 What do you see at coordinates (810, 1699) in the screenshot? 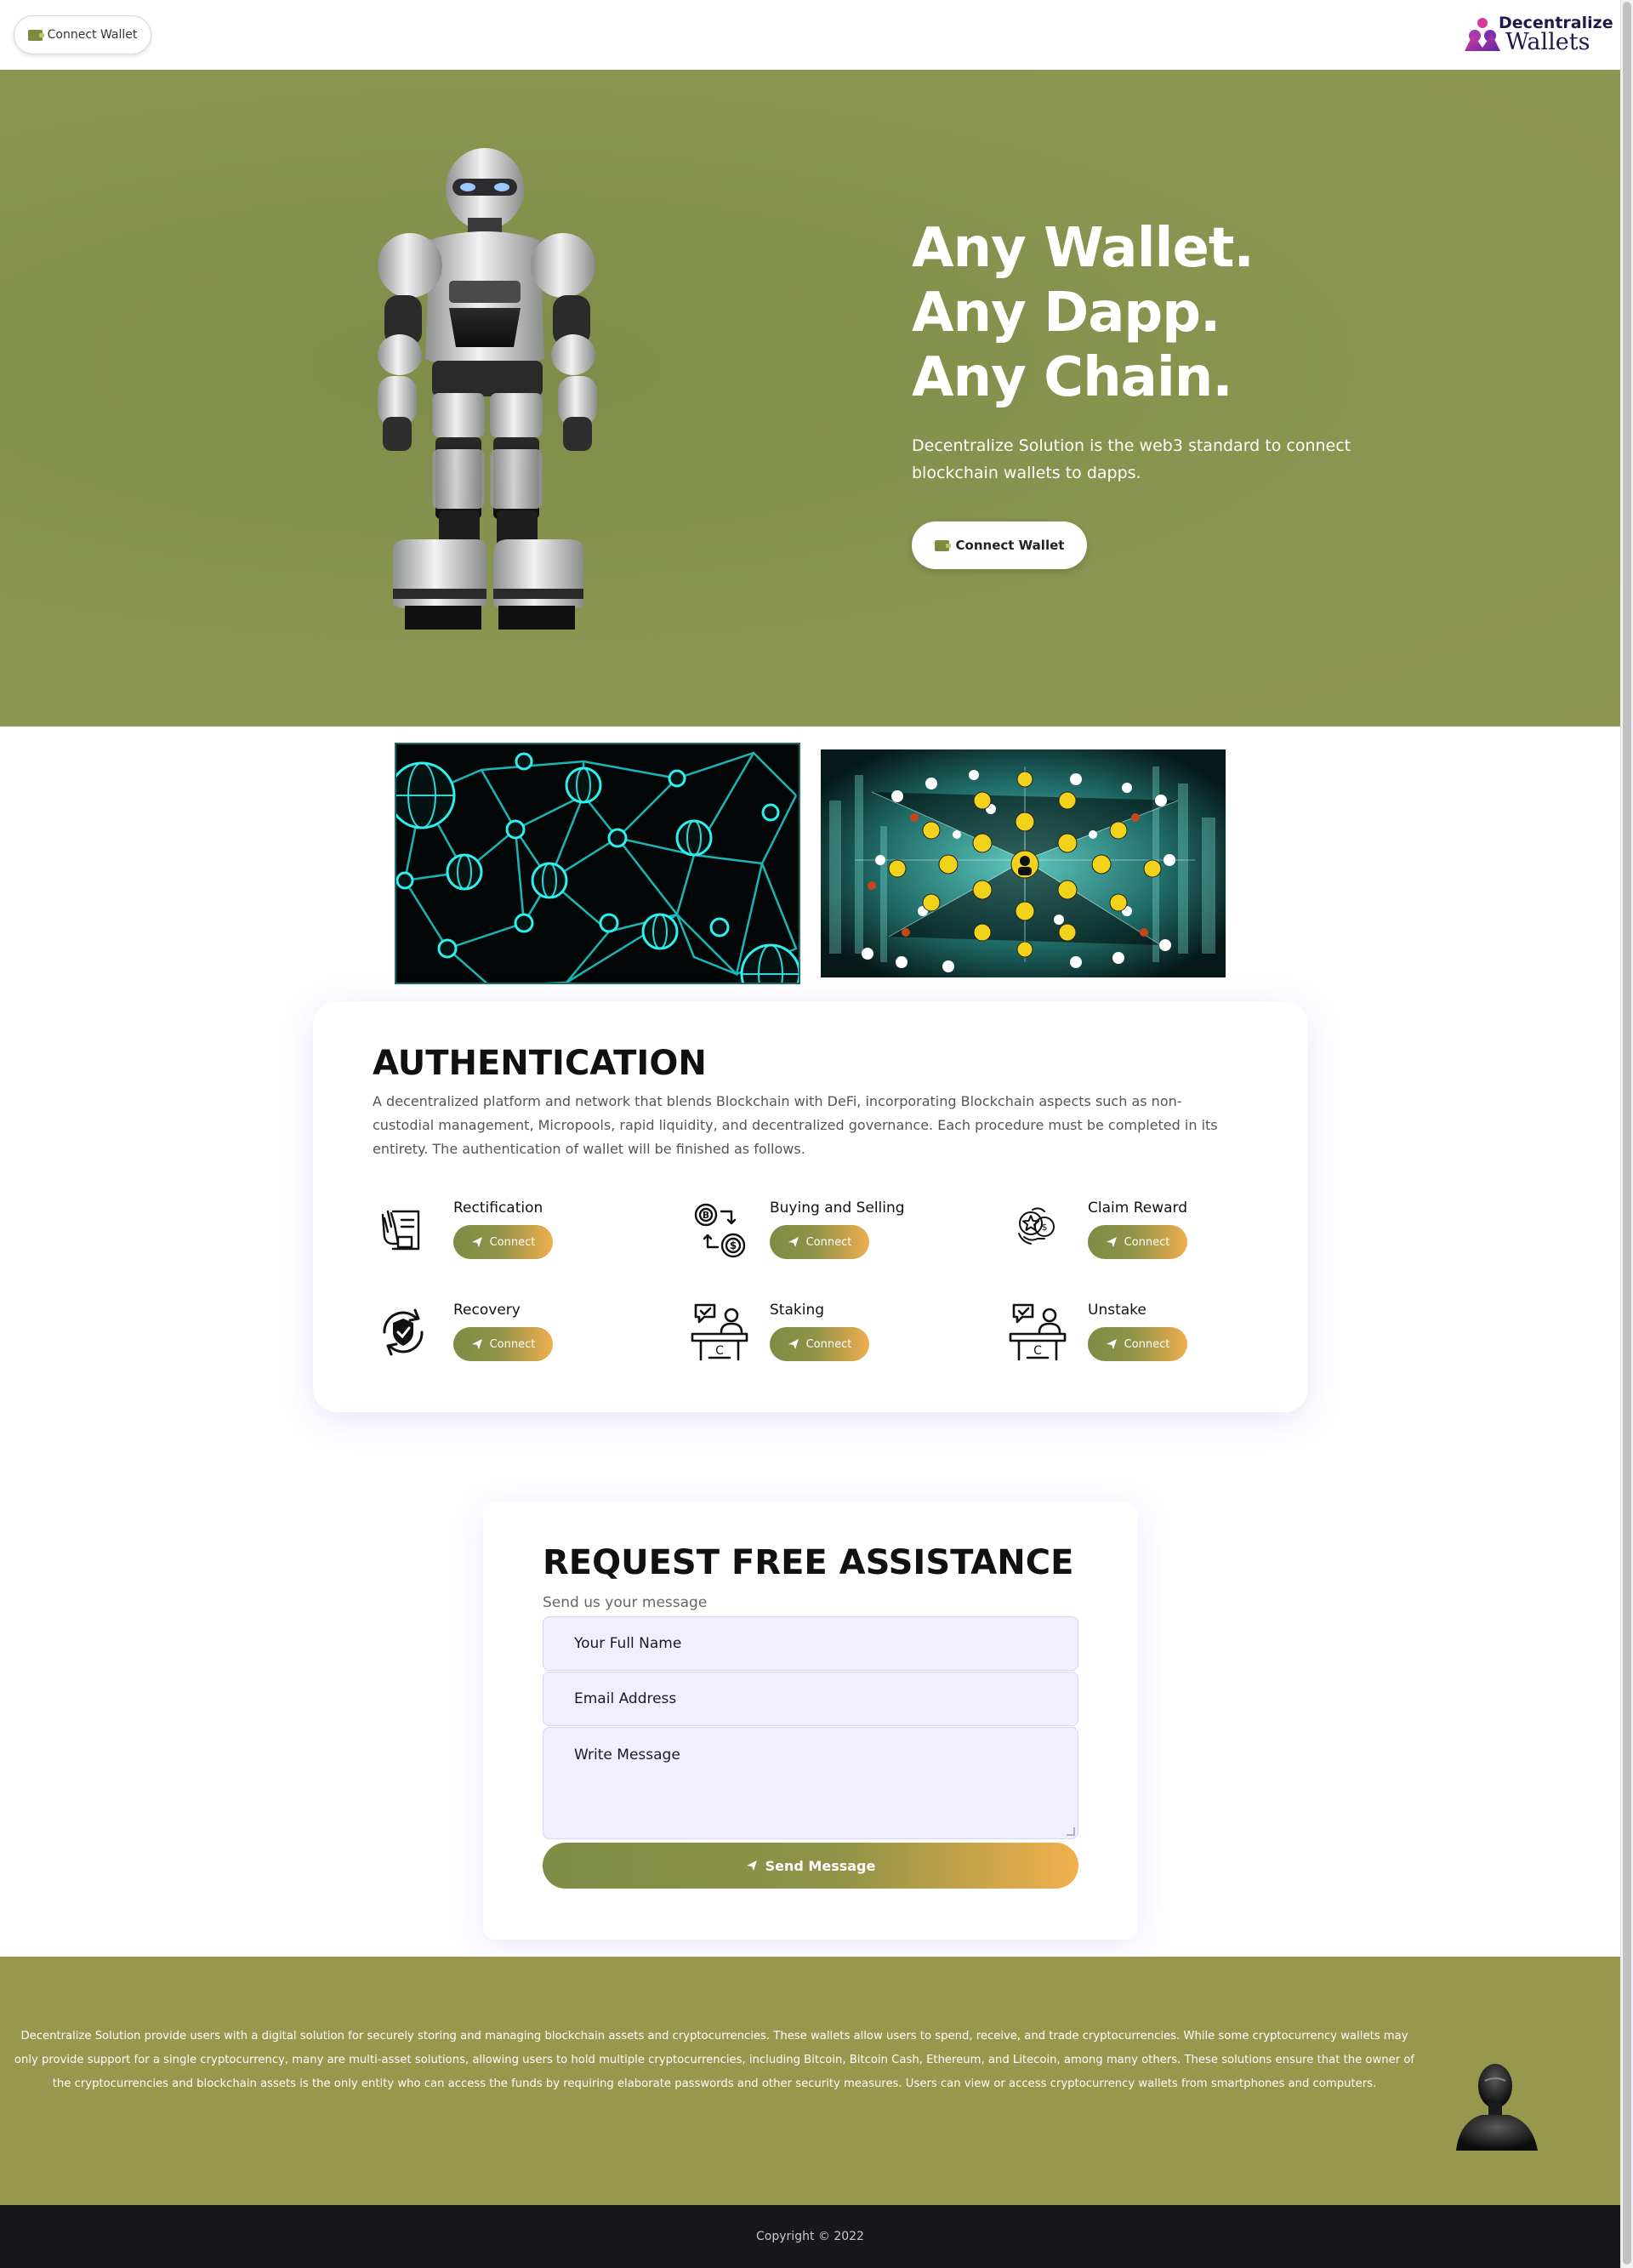
I see `email-input: Email Address` at bounding box center [810, 1699].